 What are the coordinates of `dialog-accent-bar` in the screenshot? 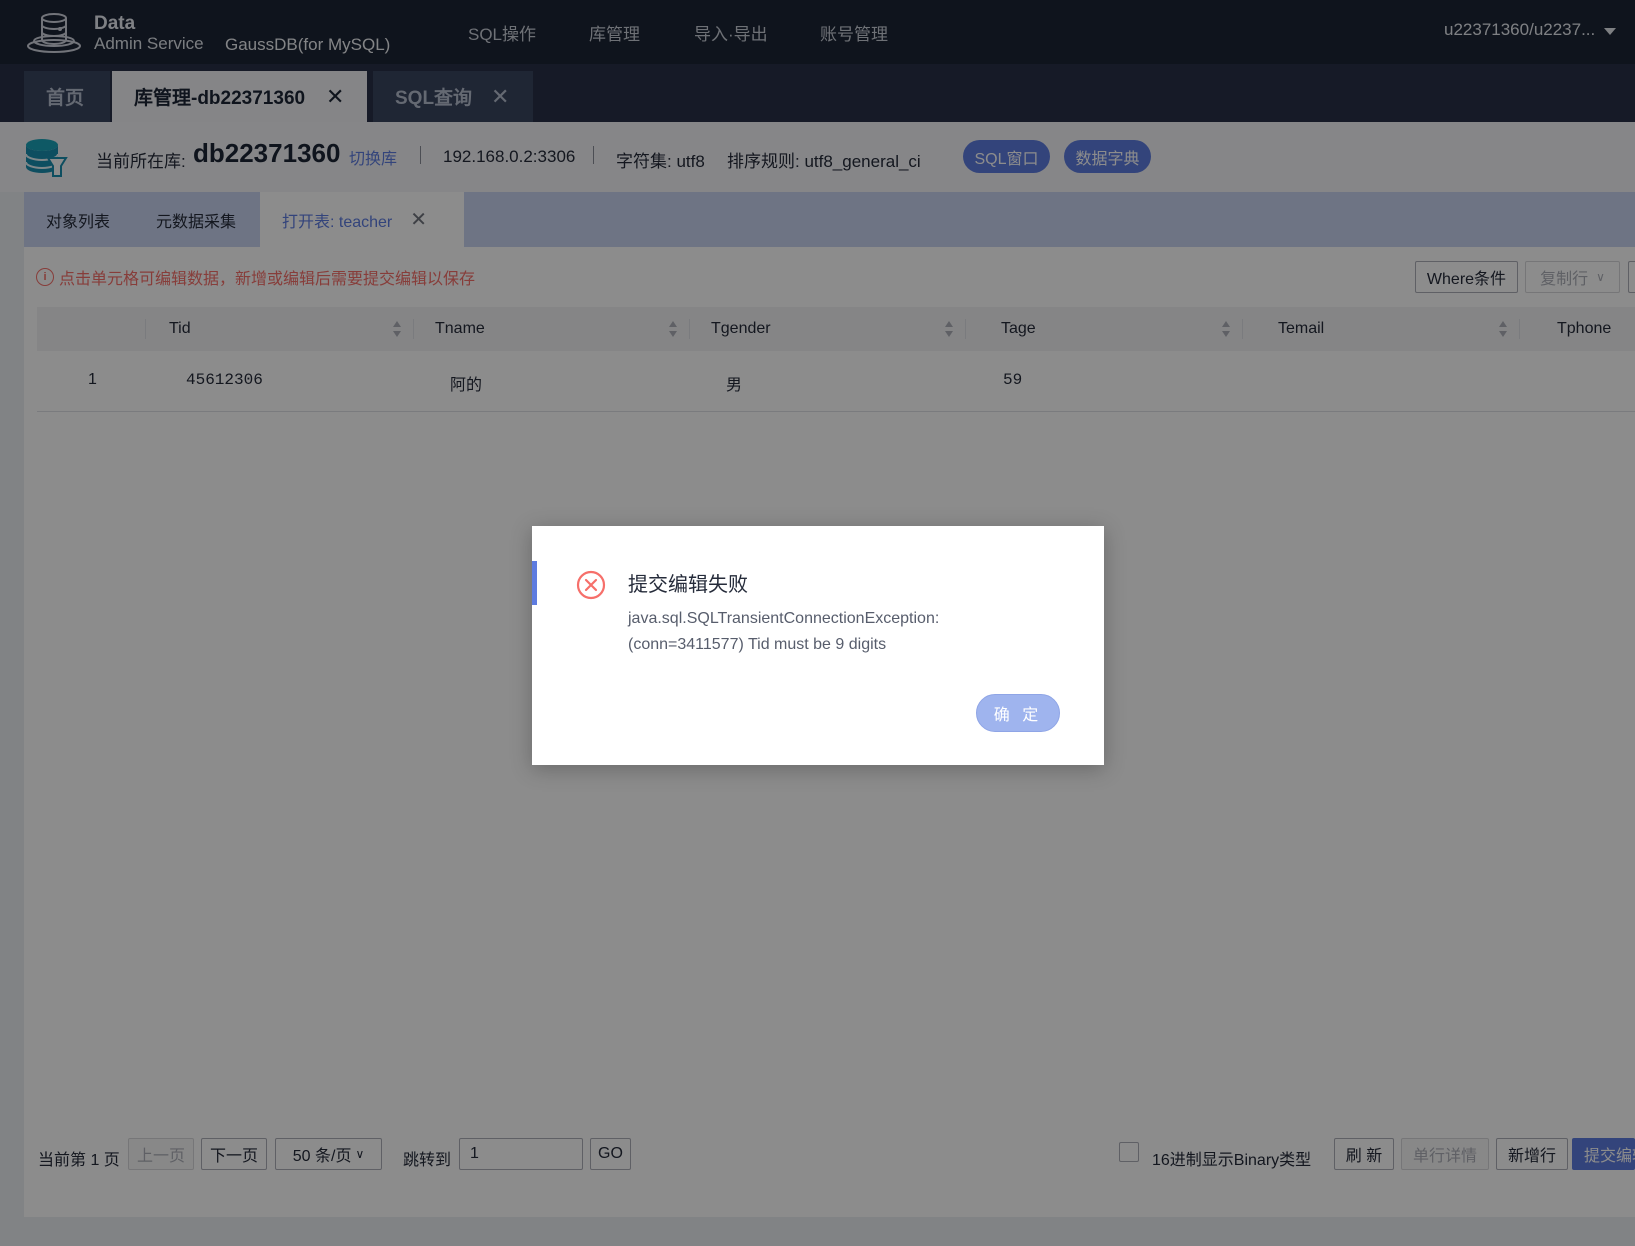 It's located at (534, 583).